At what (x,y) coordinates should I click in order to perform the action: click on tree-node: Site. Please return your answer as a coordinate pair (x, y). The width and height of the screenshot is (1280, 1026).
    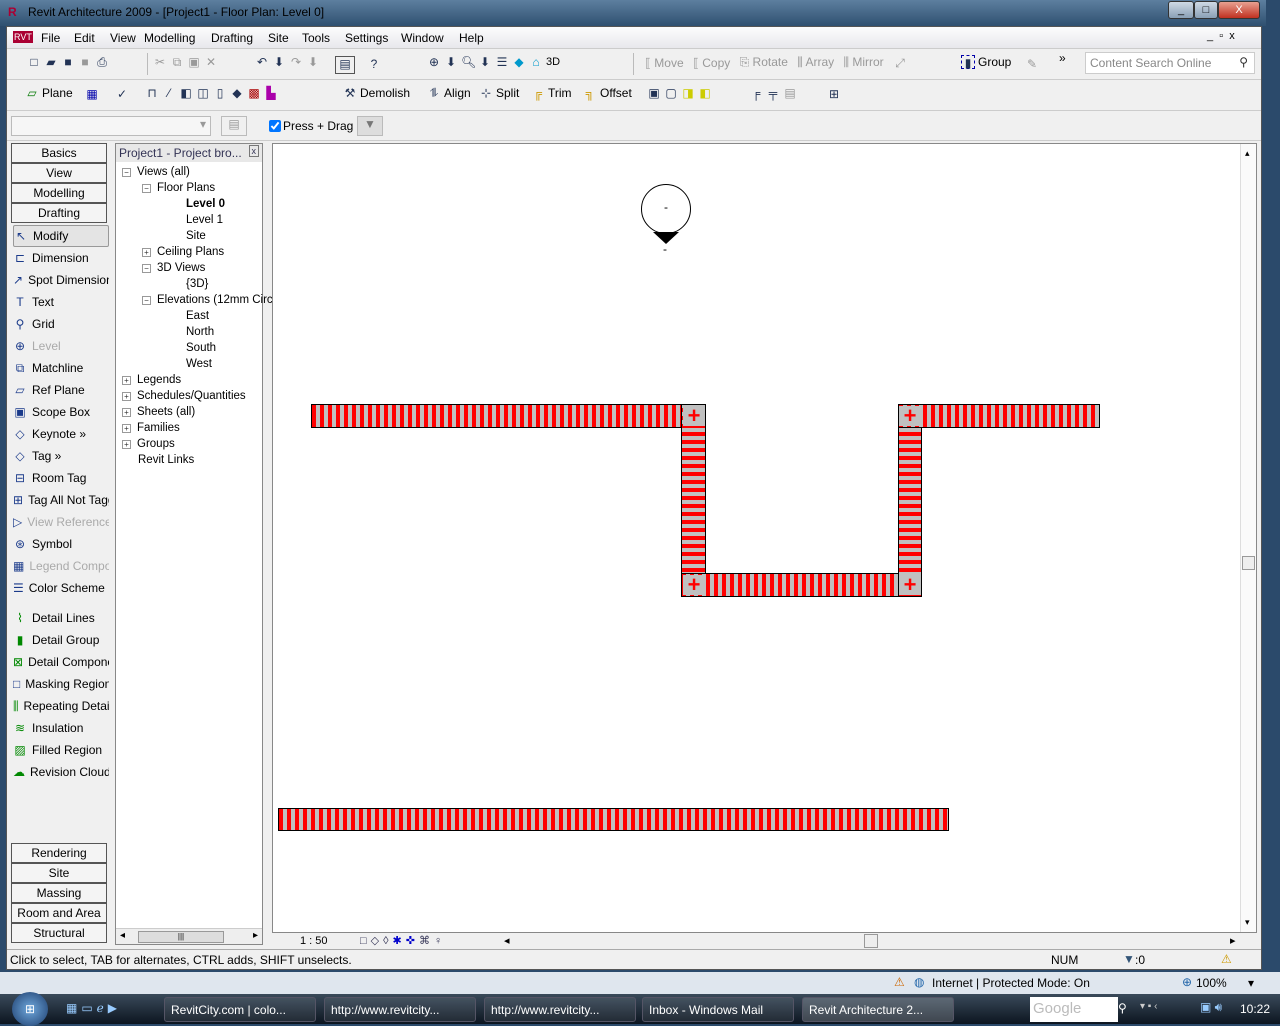
    Looking at the image, I should click on (196, 236).